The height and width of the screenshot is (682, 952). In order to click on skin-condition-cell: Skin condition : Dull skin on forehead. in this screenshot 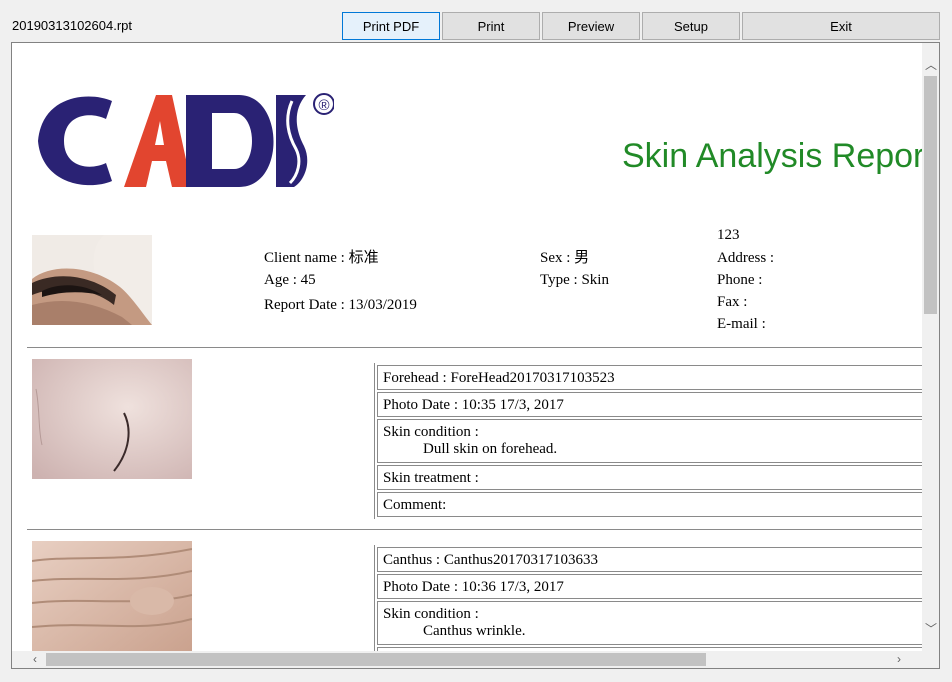, I will do `click(650, 441)`.